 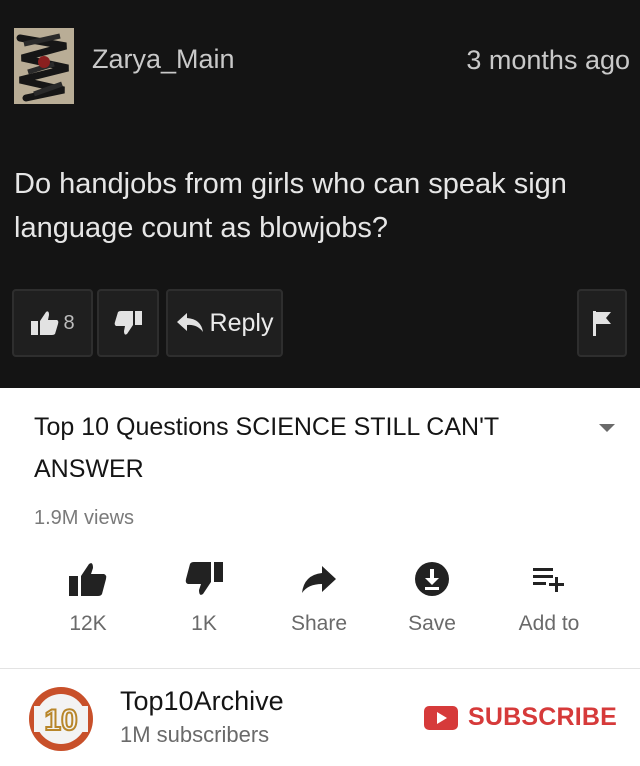 I want to click on user-avatar, so click(x=44, y=66).